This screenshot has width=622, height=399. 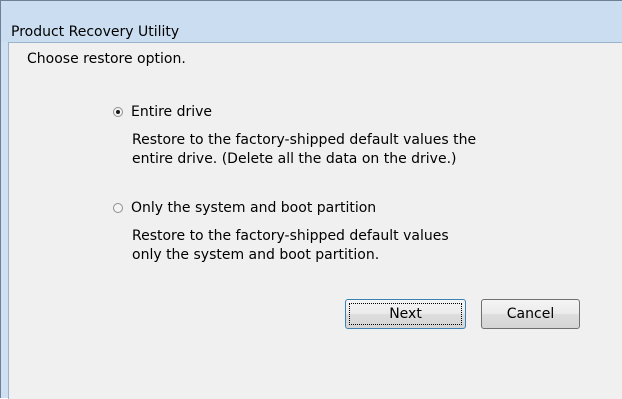 I want to click on description-line: only the system and boot partition., so click(x=256, y=255).